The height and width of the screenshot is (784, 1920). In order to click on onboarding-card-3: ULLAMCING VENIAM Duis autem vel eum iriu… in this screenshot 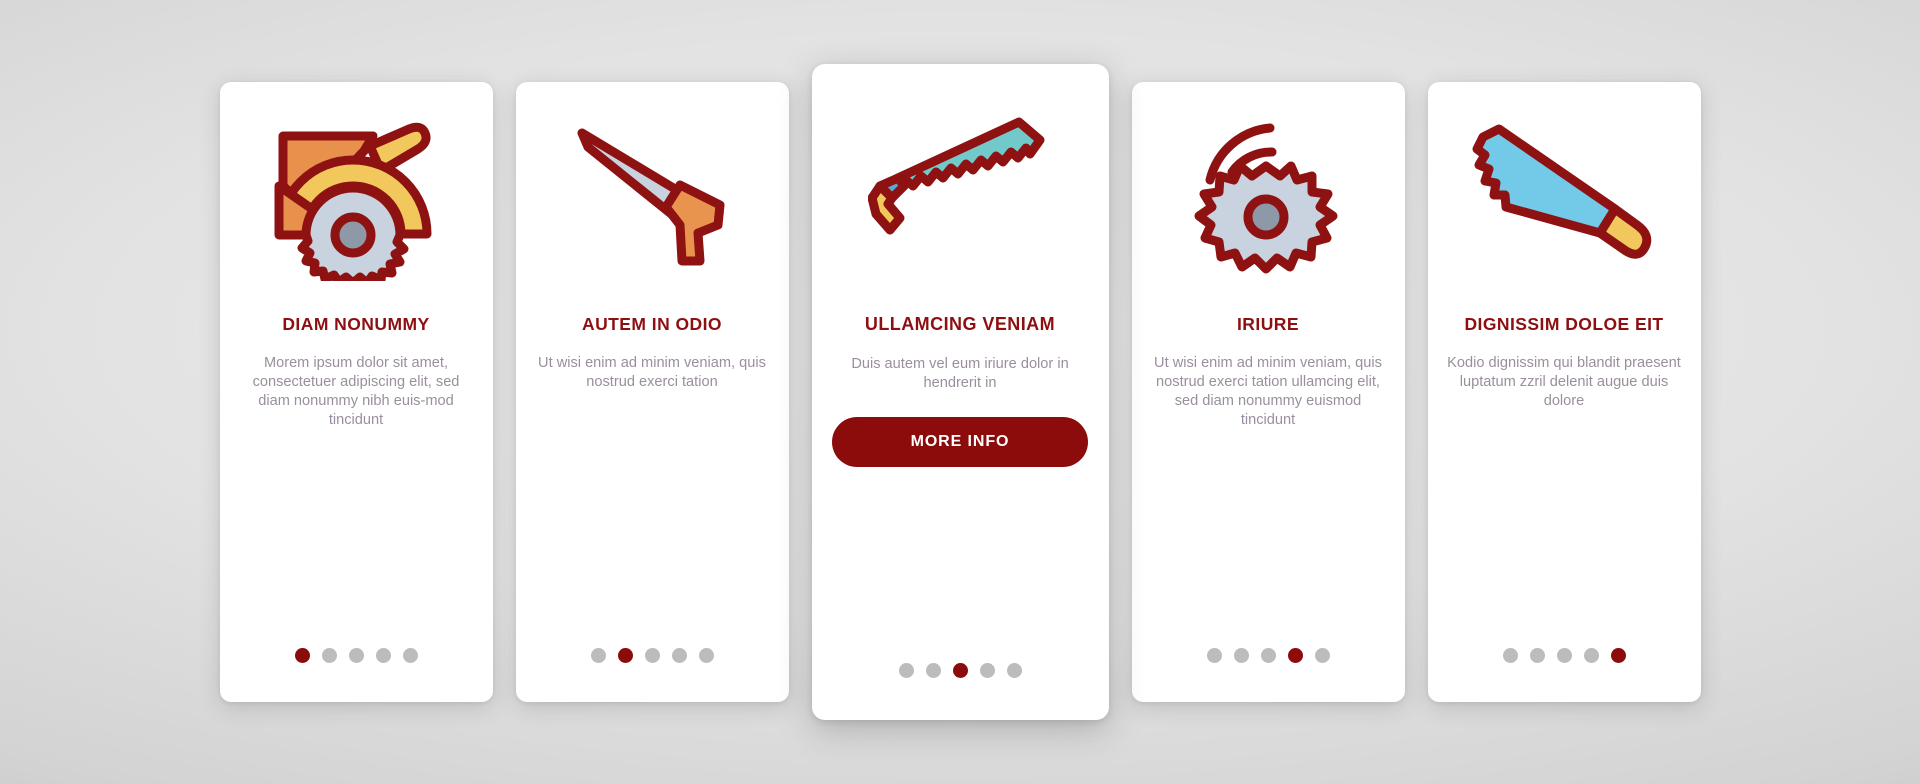, I will do `click(960, 392)`.